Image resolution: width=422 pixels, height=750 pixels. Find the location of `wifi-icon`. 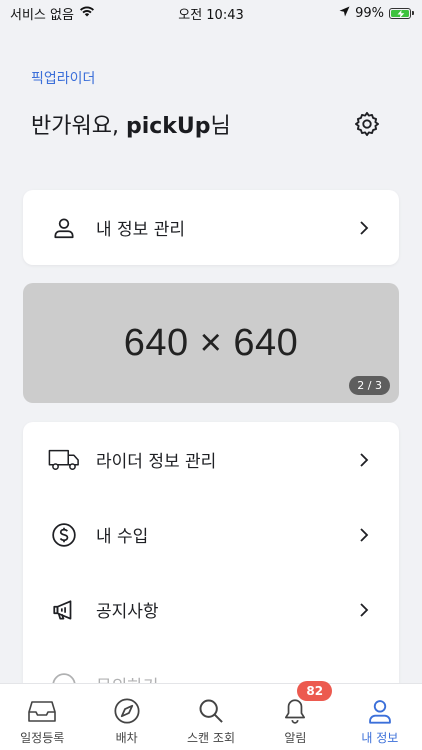

wifi-icon is located at coordinates (87, 13).